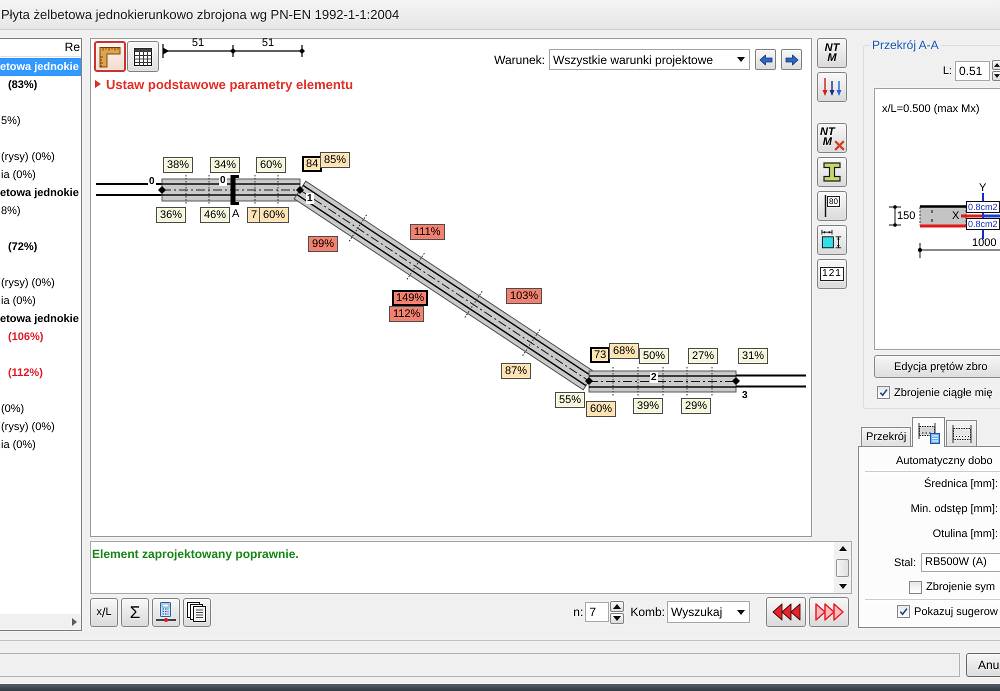 This screenshot has height=691, width=1000. I want to click on load-arrows-button, so click(832, 87).